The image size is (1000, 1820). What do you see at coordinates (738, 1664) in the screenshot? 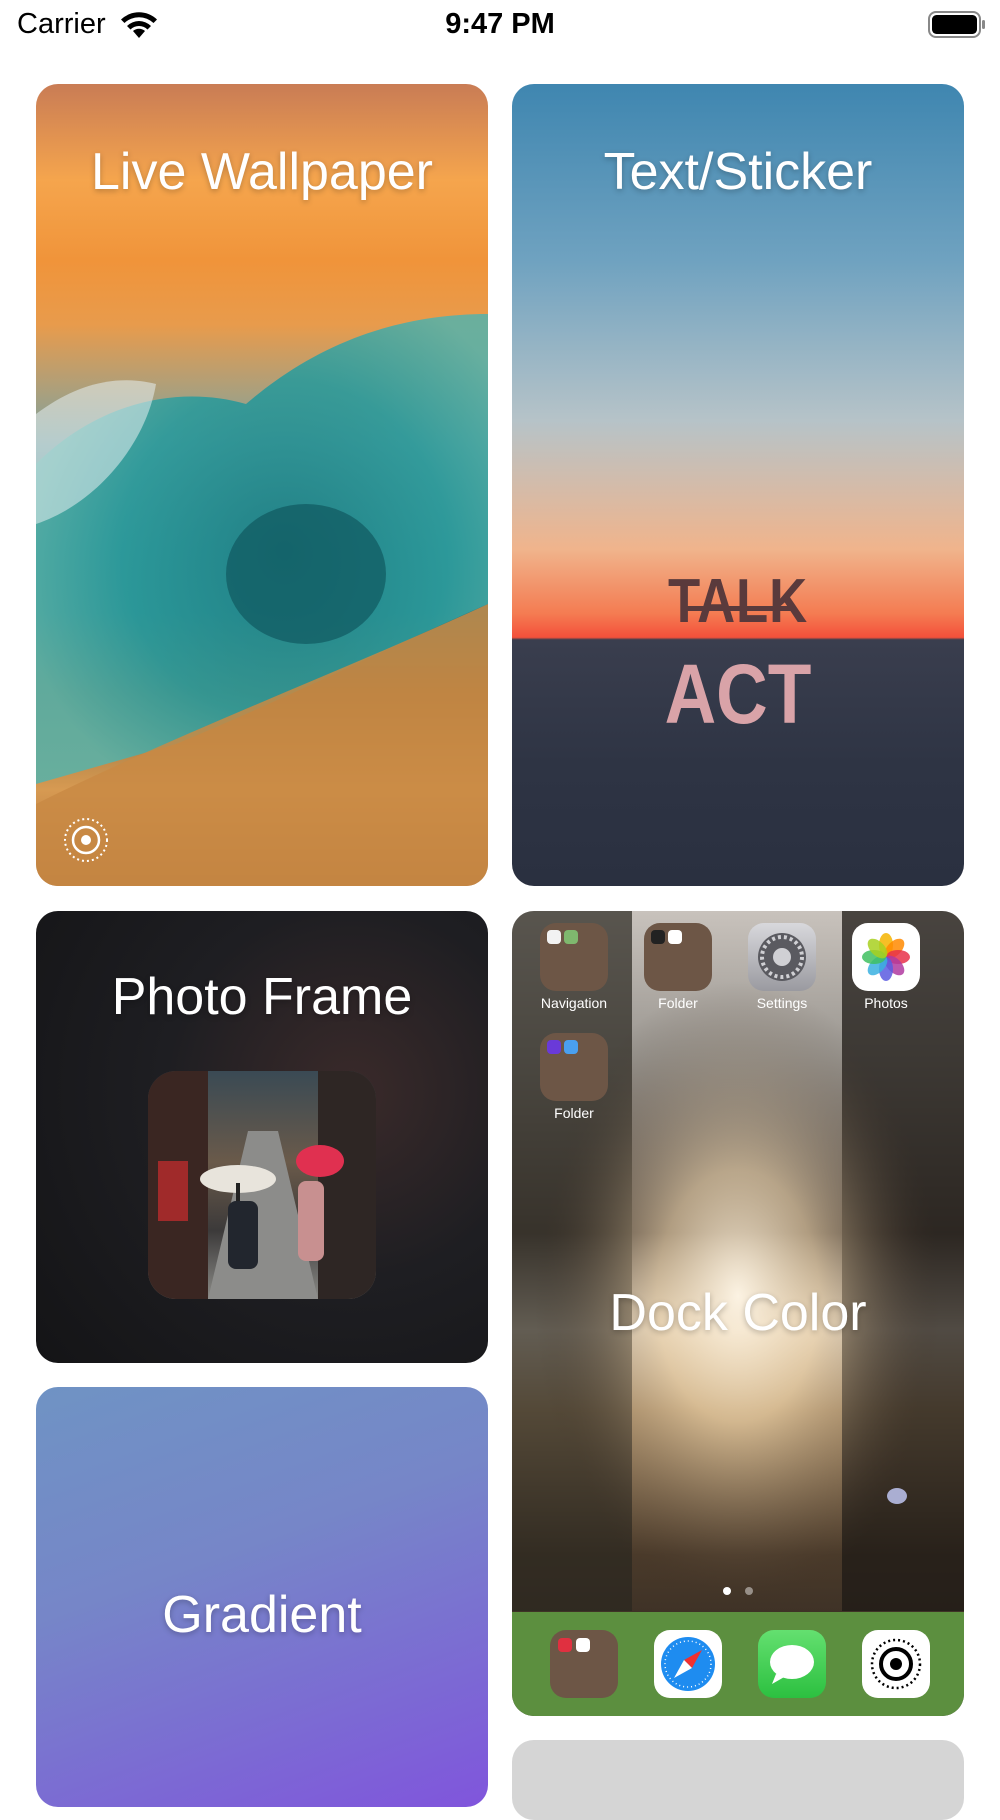
I see `dock-bar` at bounding box center [738, 1664].